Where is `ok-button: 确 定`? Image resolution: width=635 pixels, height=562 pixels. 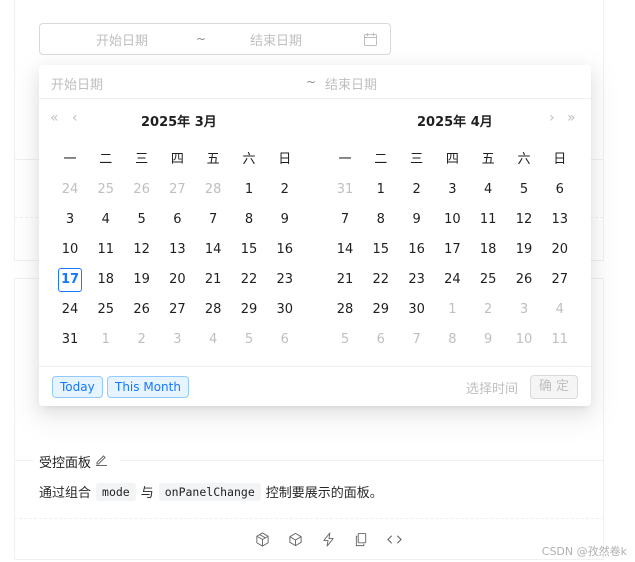
ok-button: 确 定 is located at coordinates (554, 387).